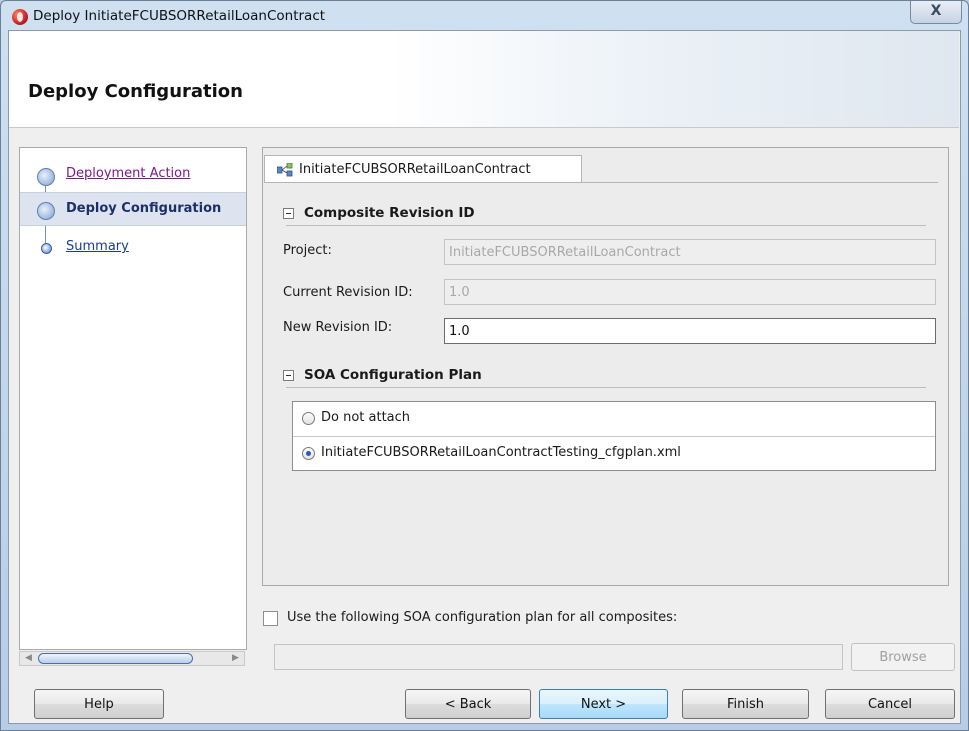 The height and width of the screenshot is (731, 969). What do you see at coordinates (389, 213) in the screenshot?
I see `section-title: Composite Revision ID` at bounding box center [389, 213].